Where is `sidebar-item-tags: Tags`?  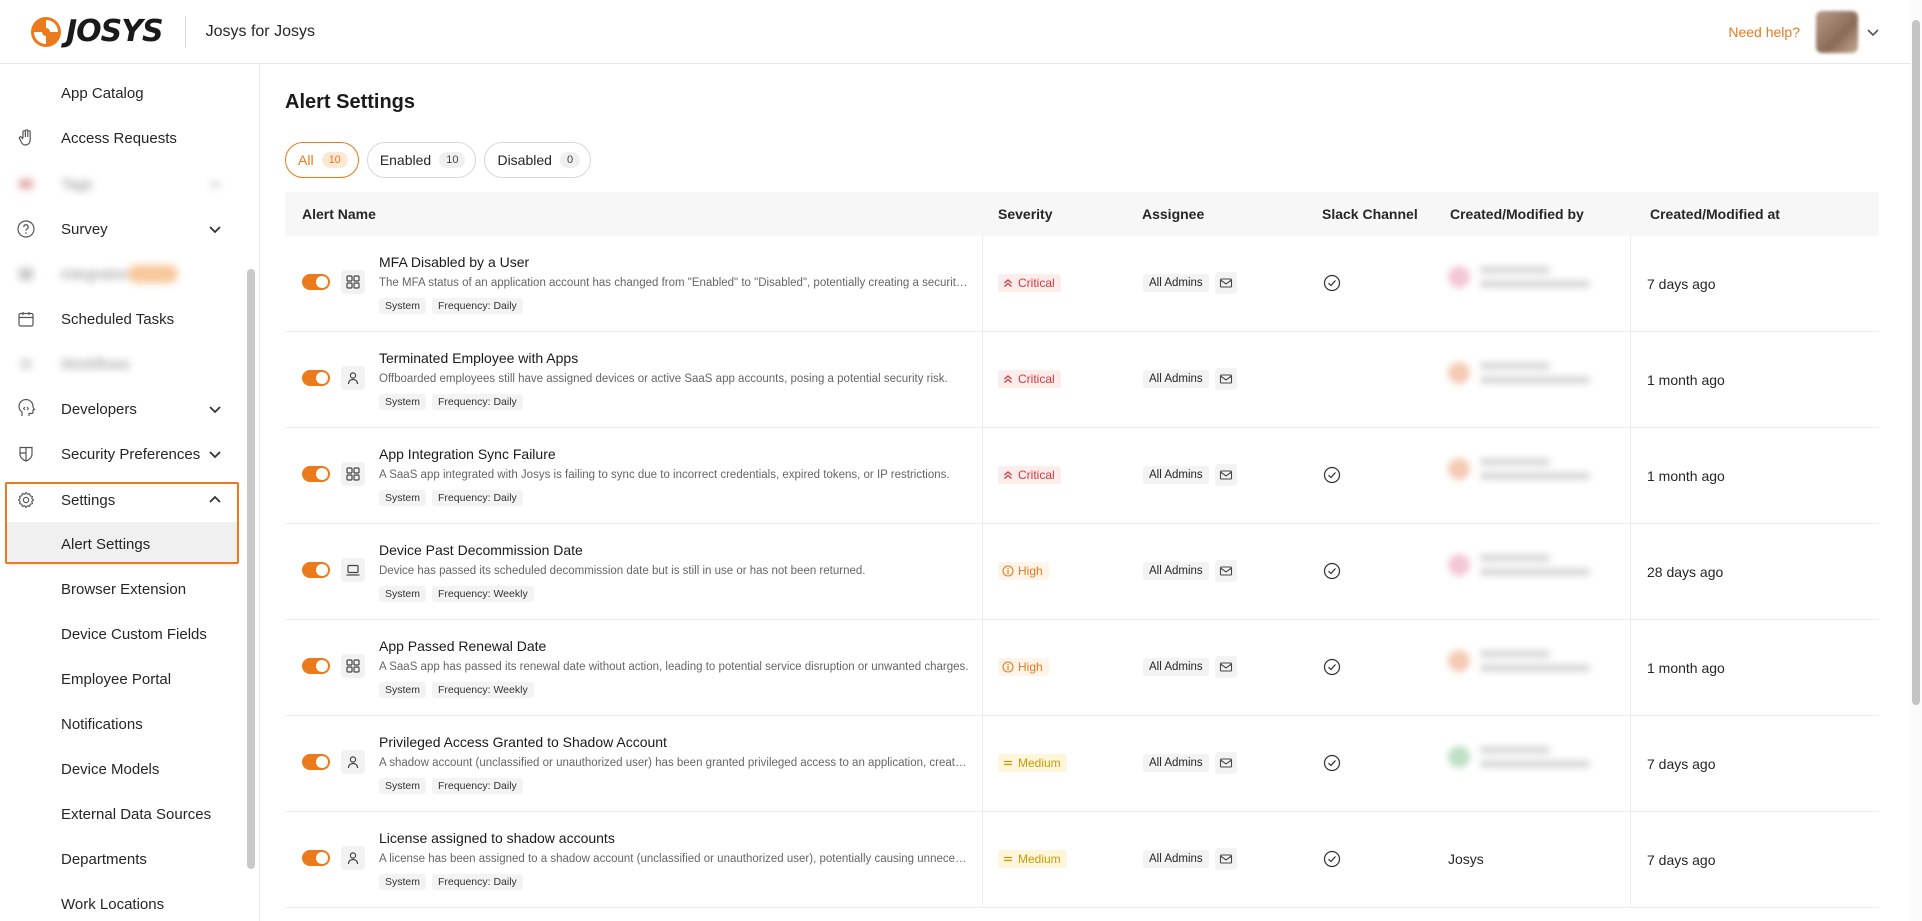
sidebar-item-tags: Tags is located at coordinates (122, 184).